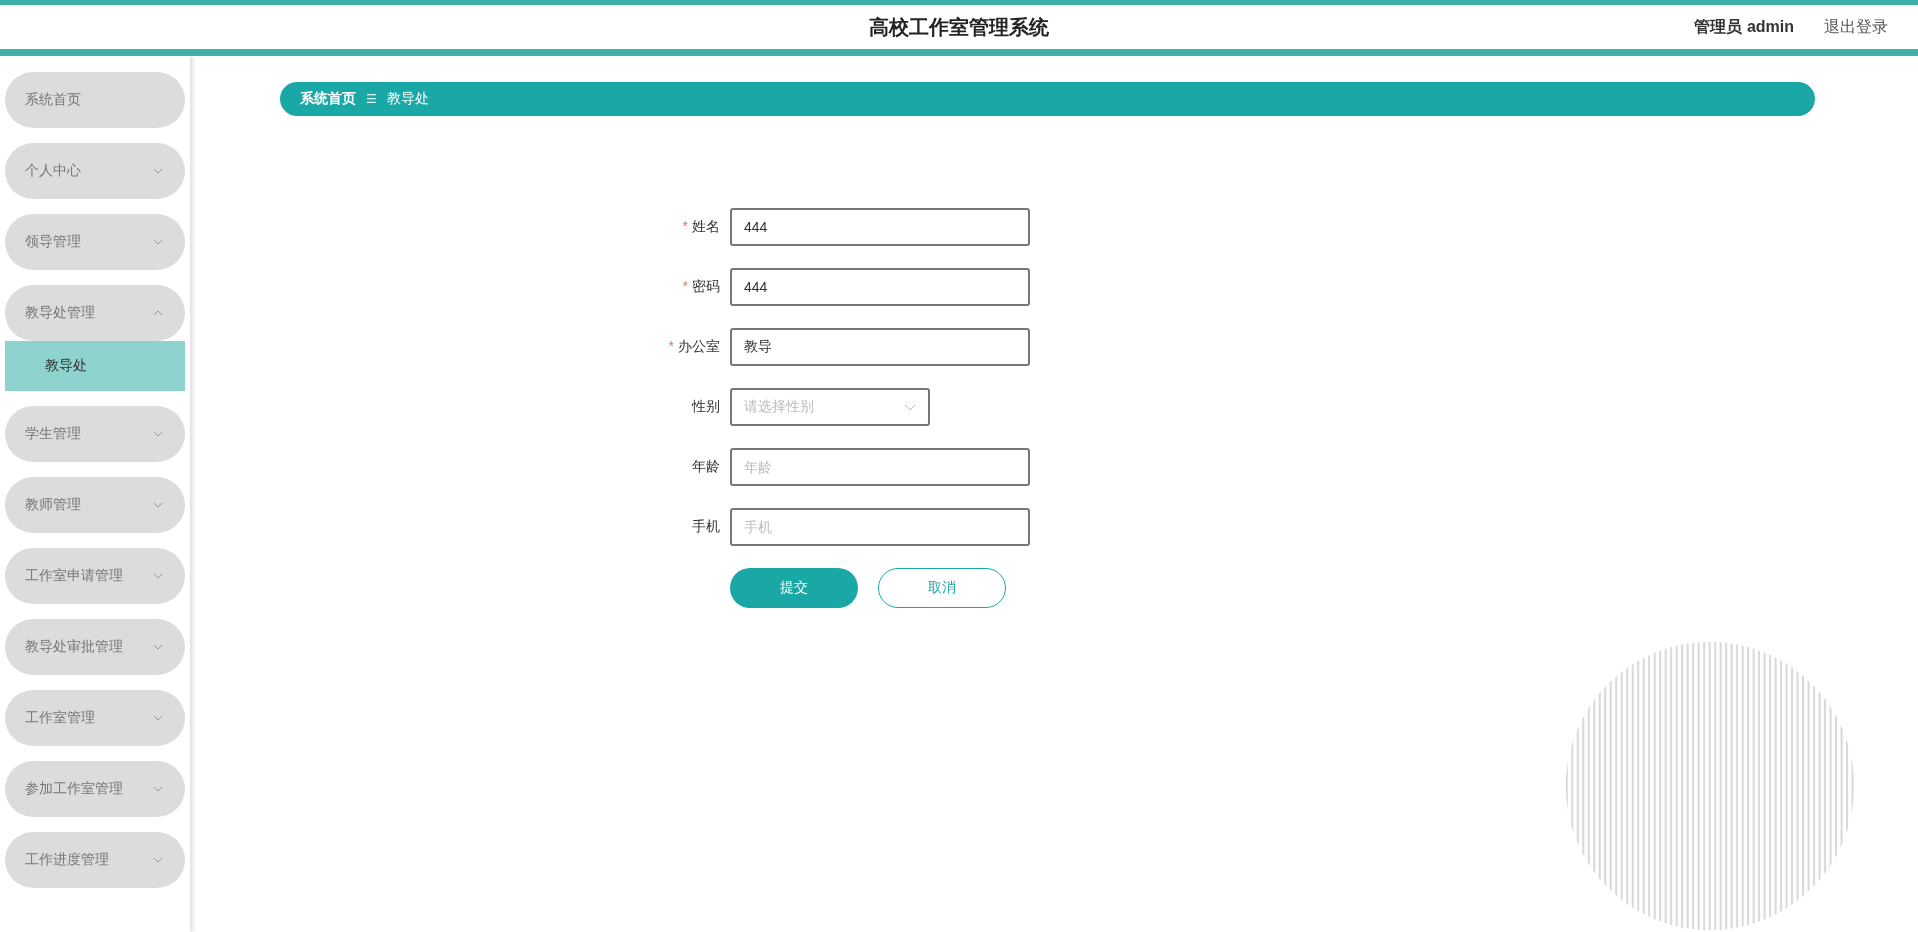 The image size is (1918, 932). Describe the element at coordinates (706, 226) in the screenshot. I see `field-label: 姓名` at that location.